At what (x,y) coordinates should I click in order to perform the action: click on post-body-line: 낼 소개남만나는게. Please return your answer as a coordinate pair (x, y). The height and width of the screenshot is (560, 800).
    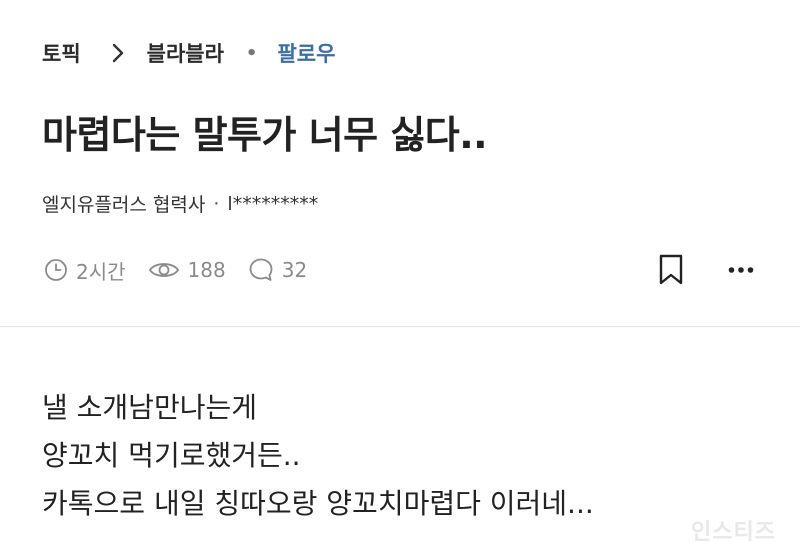
    Looking at the image, I should click on (149, 407).